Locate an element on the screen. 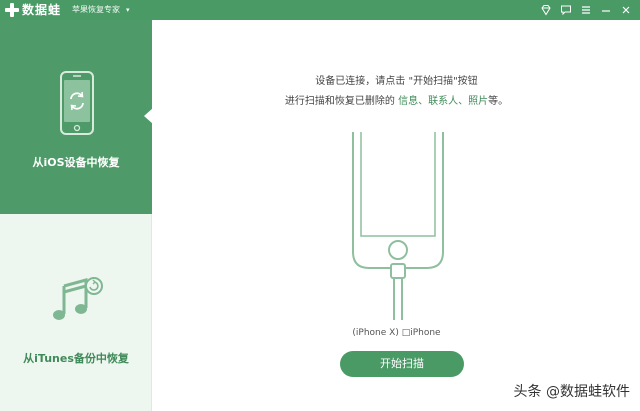 This screenshot has width=640, height=411. chevron-down-icon: ▾ is located at coordinates (128, 10).